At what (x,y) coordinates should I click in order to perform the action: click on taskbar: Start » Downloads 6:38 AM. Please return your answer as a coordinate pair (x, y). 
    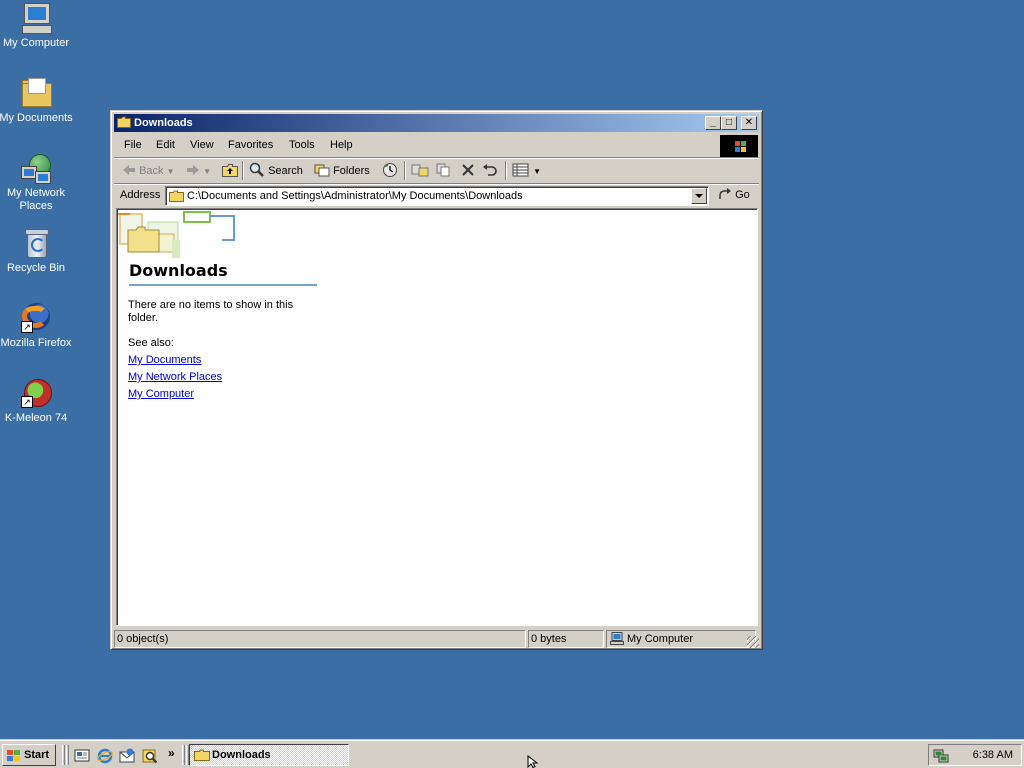
    Looking at the image, I should click on (512, 754).